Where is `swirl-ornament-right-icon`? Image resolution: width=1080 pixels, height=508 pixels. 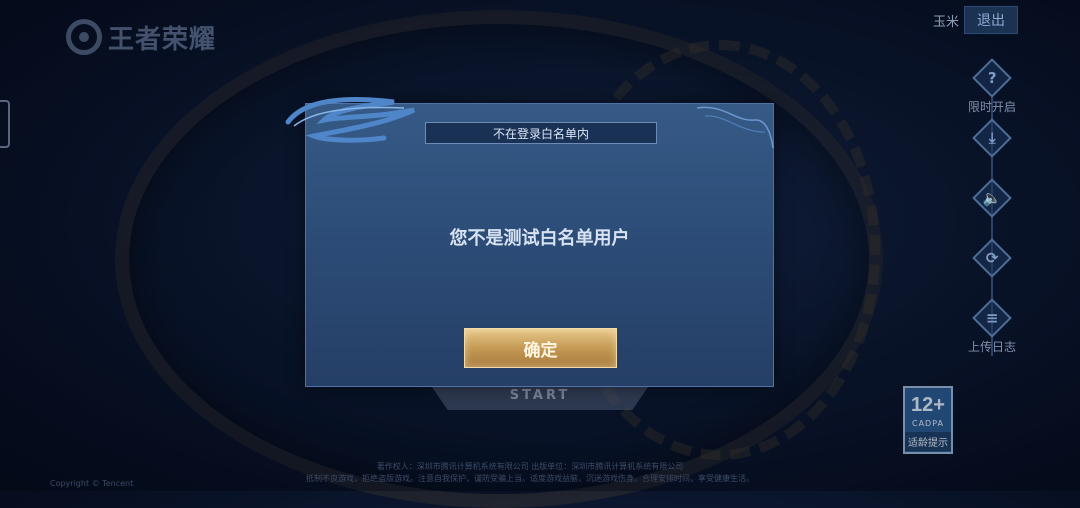
swirl-ornament-right-icon is located at coordinates (735, 127).